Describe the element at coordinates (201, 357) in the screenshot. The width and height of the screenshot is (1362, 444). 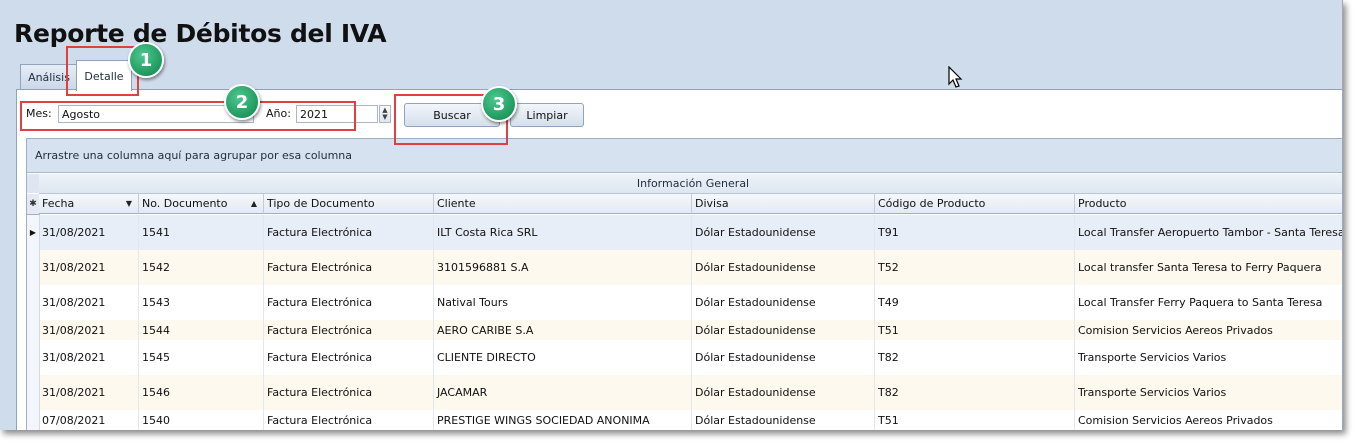
I see `cell-doc: 1545` at that location.